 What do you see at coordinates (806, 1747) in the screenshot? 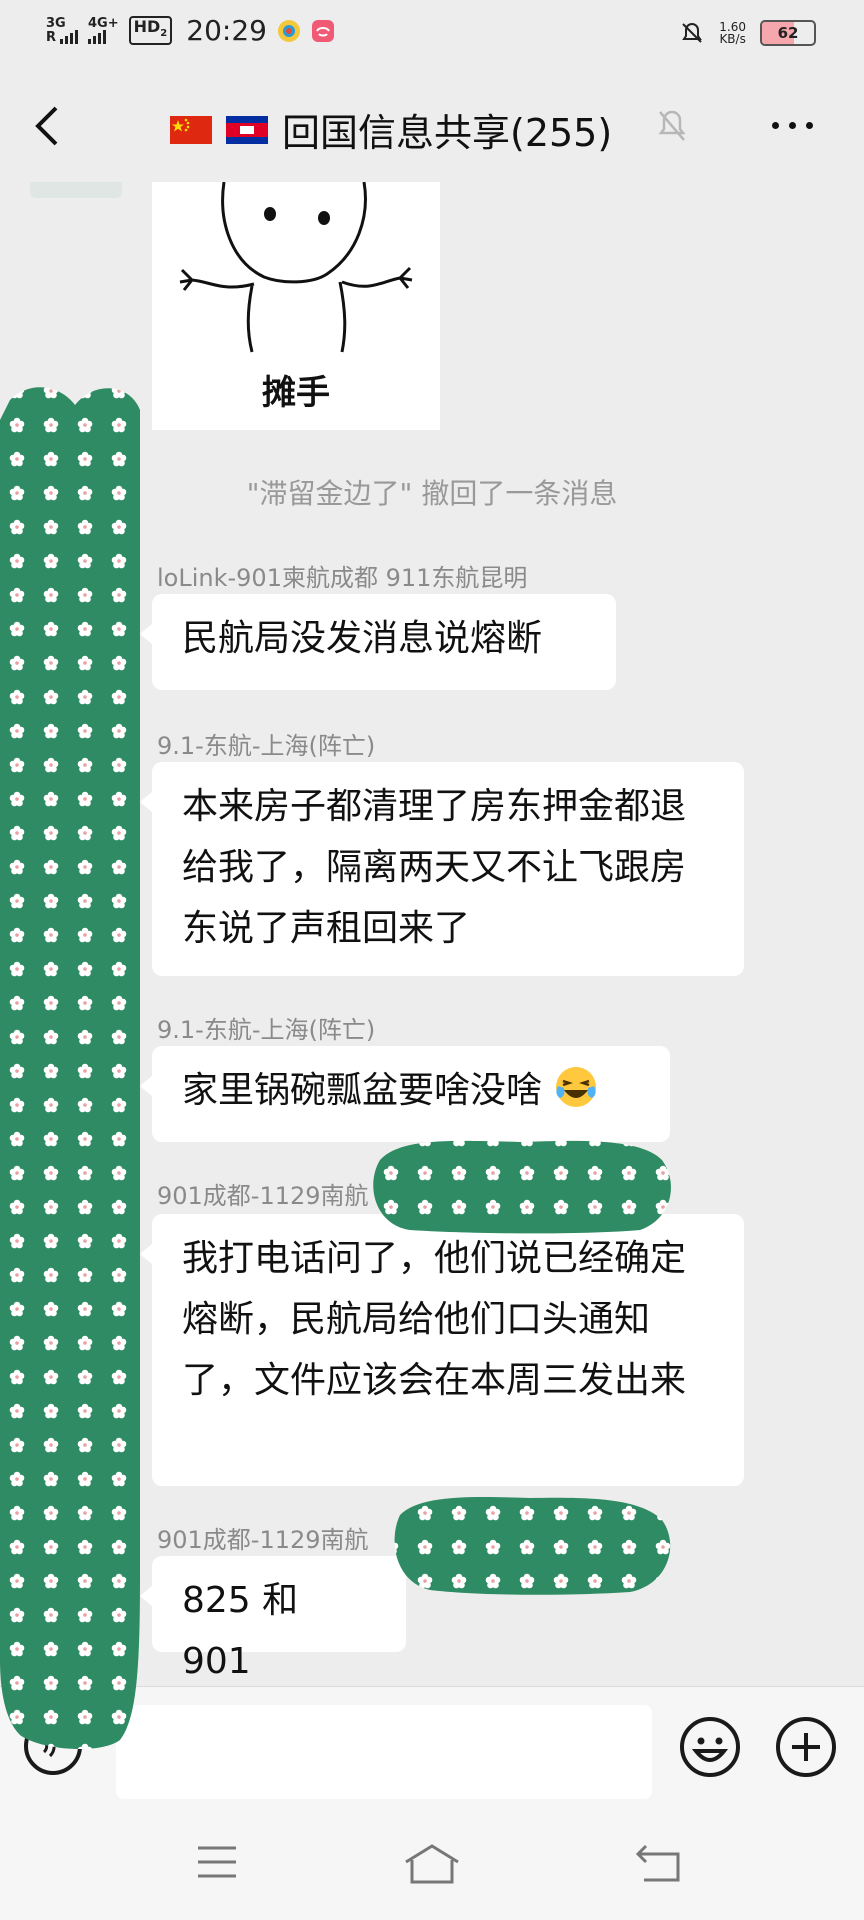
I see `plus-icon` at bounding box center [806, 1747].